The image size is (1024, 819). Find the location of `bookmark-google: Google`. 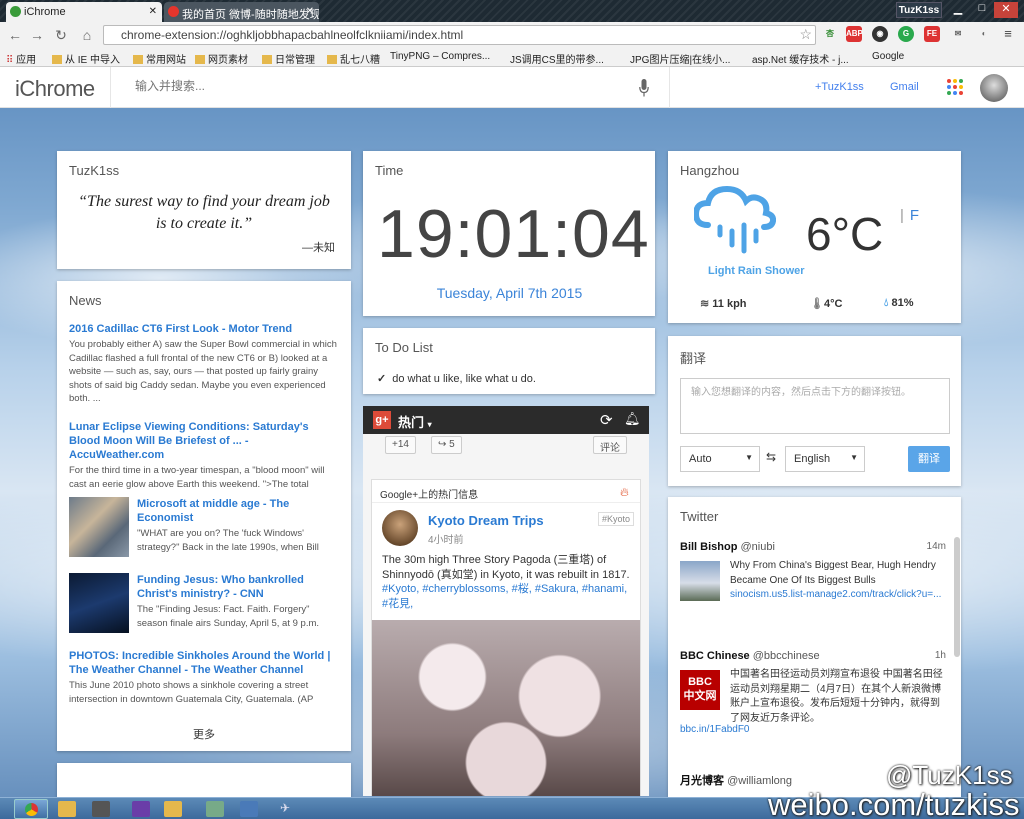

bookmark-google: Google is located at coordinates (888, 56).